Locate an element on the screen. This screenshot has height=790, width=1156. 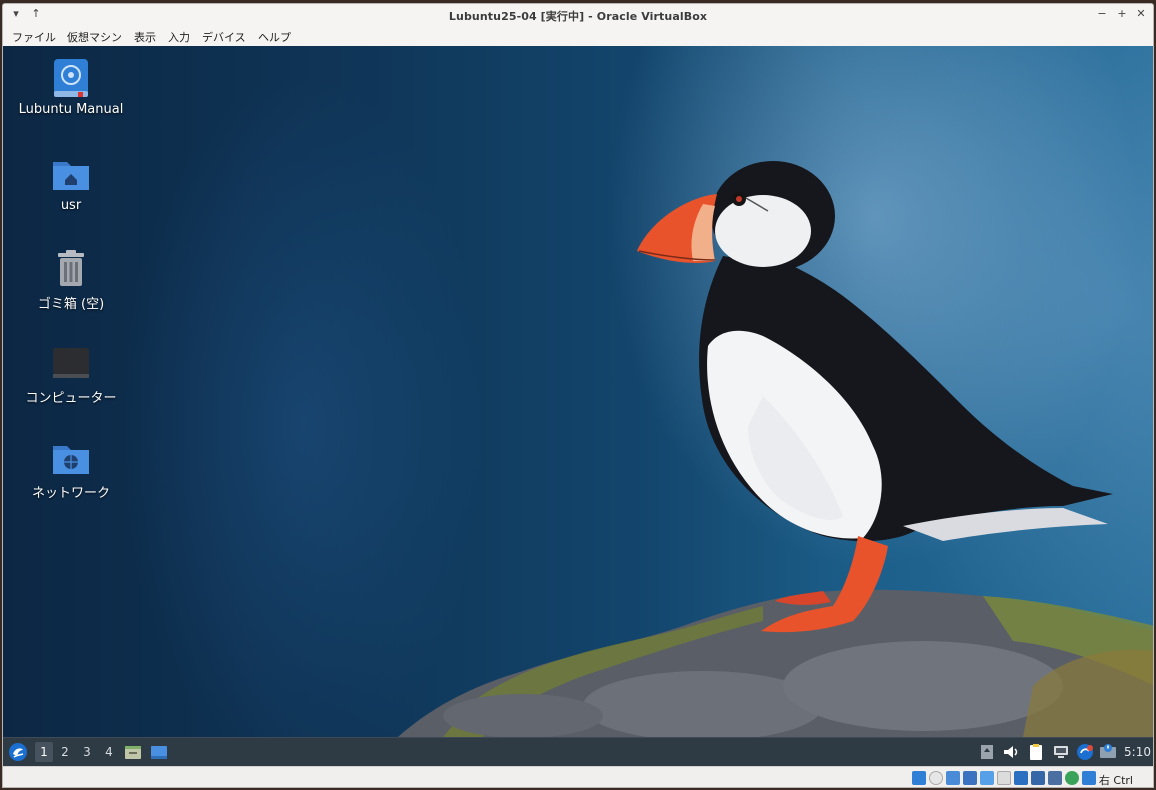
recording-icon is located at coordinates (1038, 778).